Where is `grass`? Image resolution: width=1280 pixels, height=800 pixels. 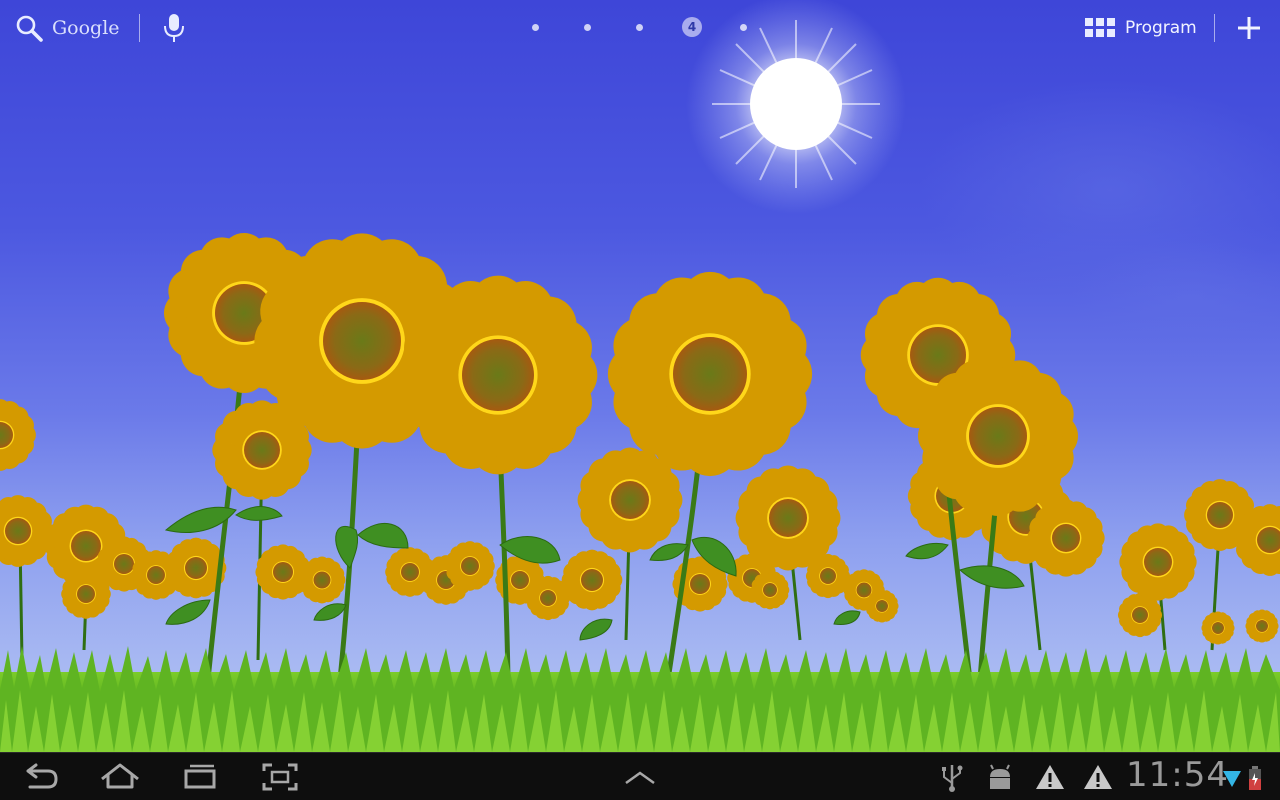 grass is located at coordinates (640, 699).